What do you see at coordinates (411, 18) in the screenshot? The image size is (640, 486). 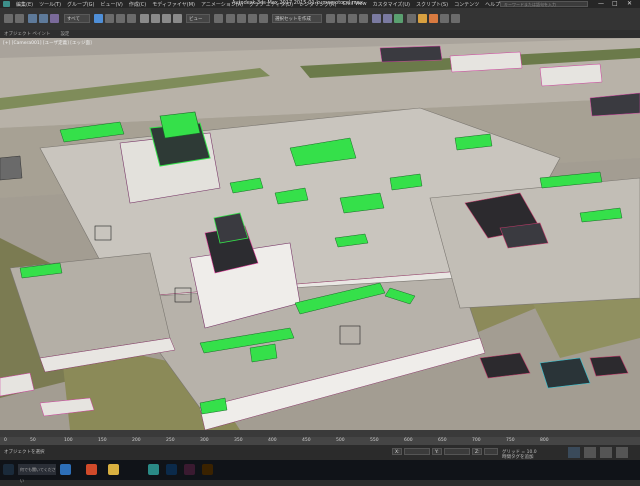 I see `render-setup-icon` at bounding box center [411, 18].